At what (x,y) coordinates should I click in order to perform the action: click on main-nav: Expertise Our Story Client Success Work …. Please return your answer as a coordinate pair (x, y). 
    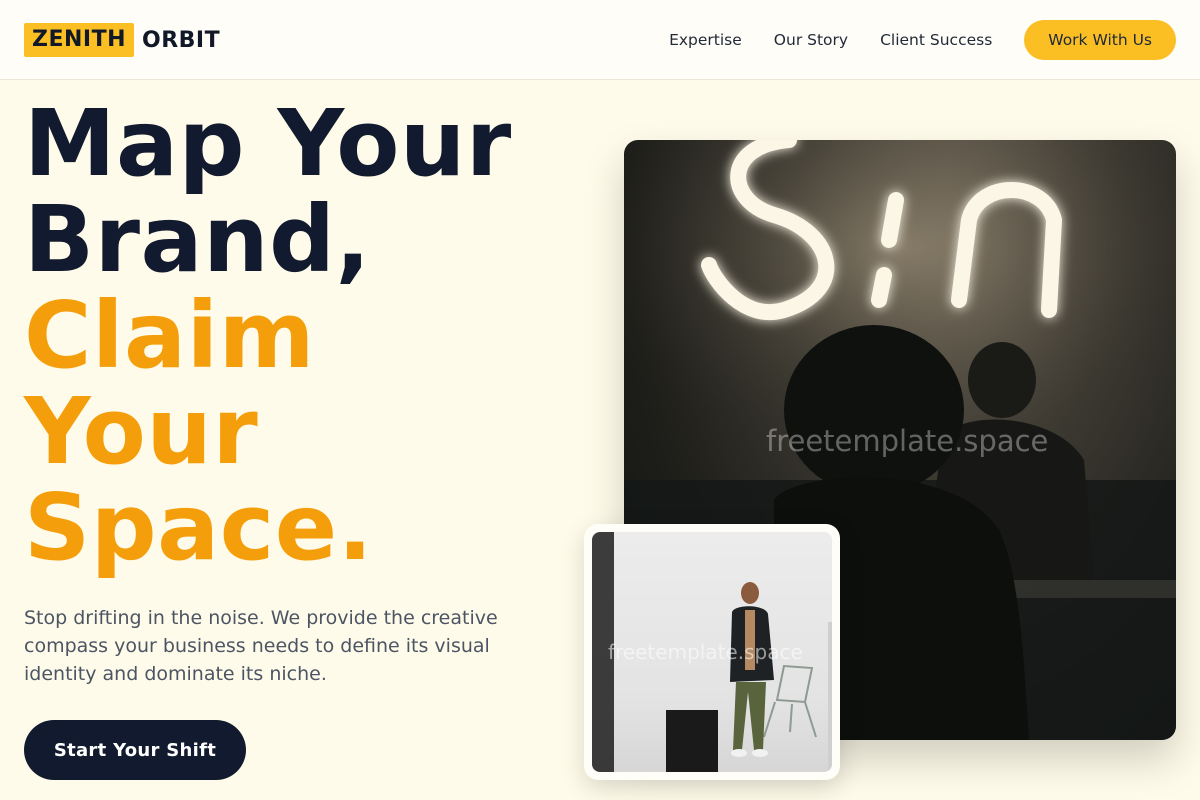
    Looking at the image, I should click on (922, 40).